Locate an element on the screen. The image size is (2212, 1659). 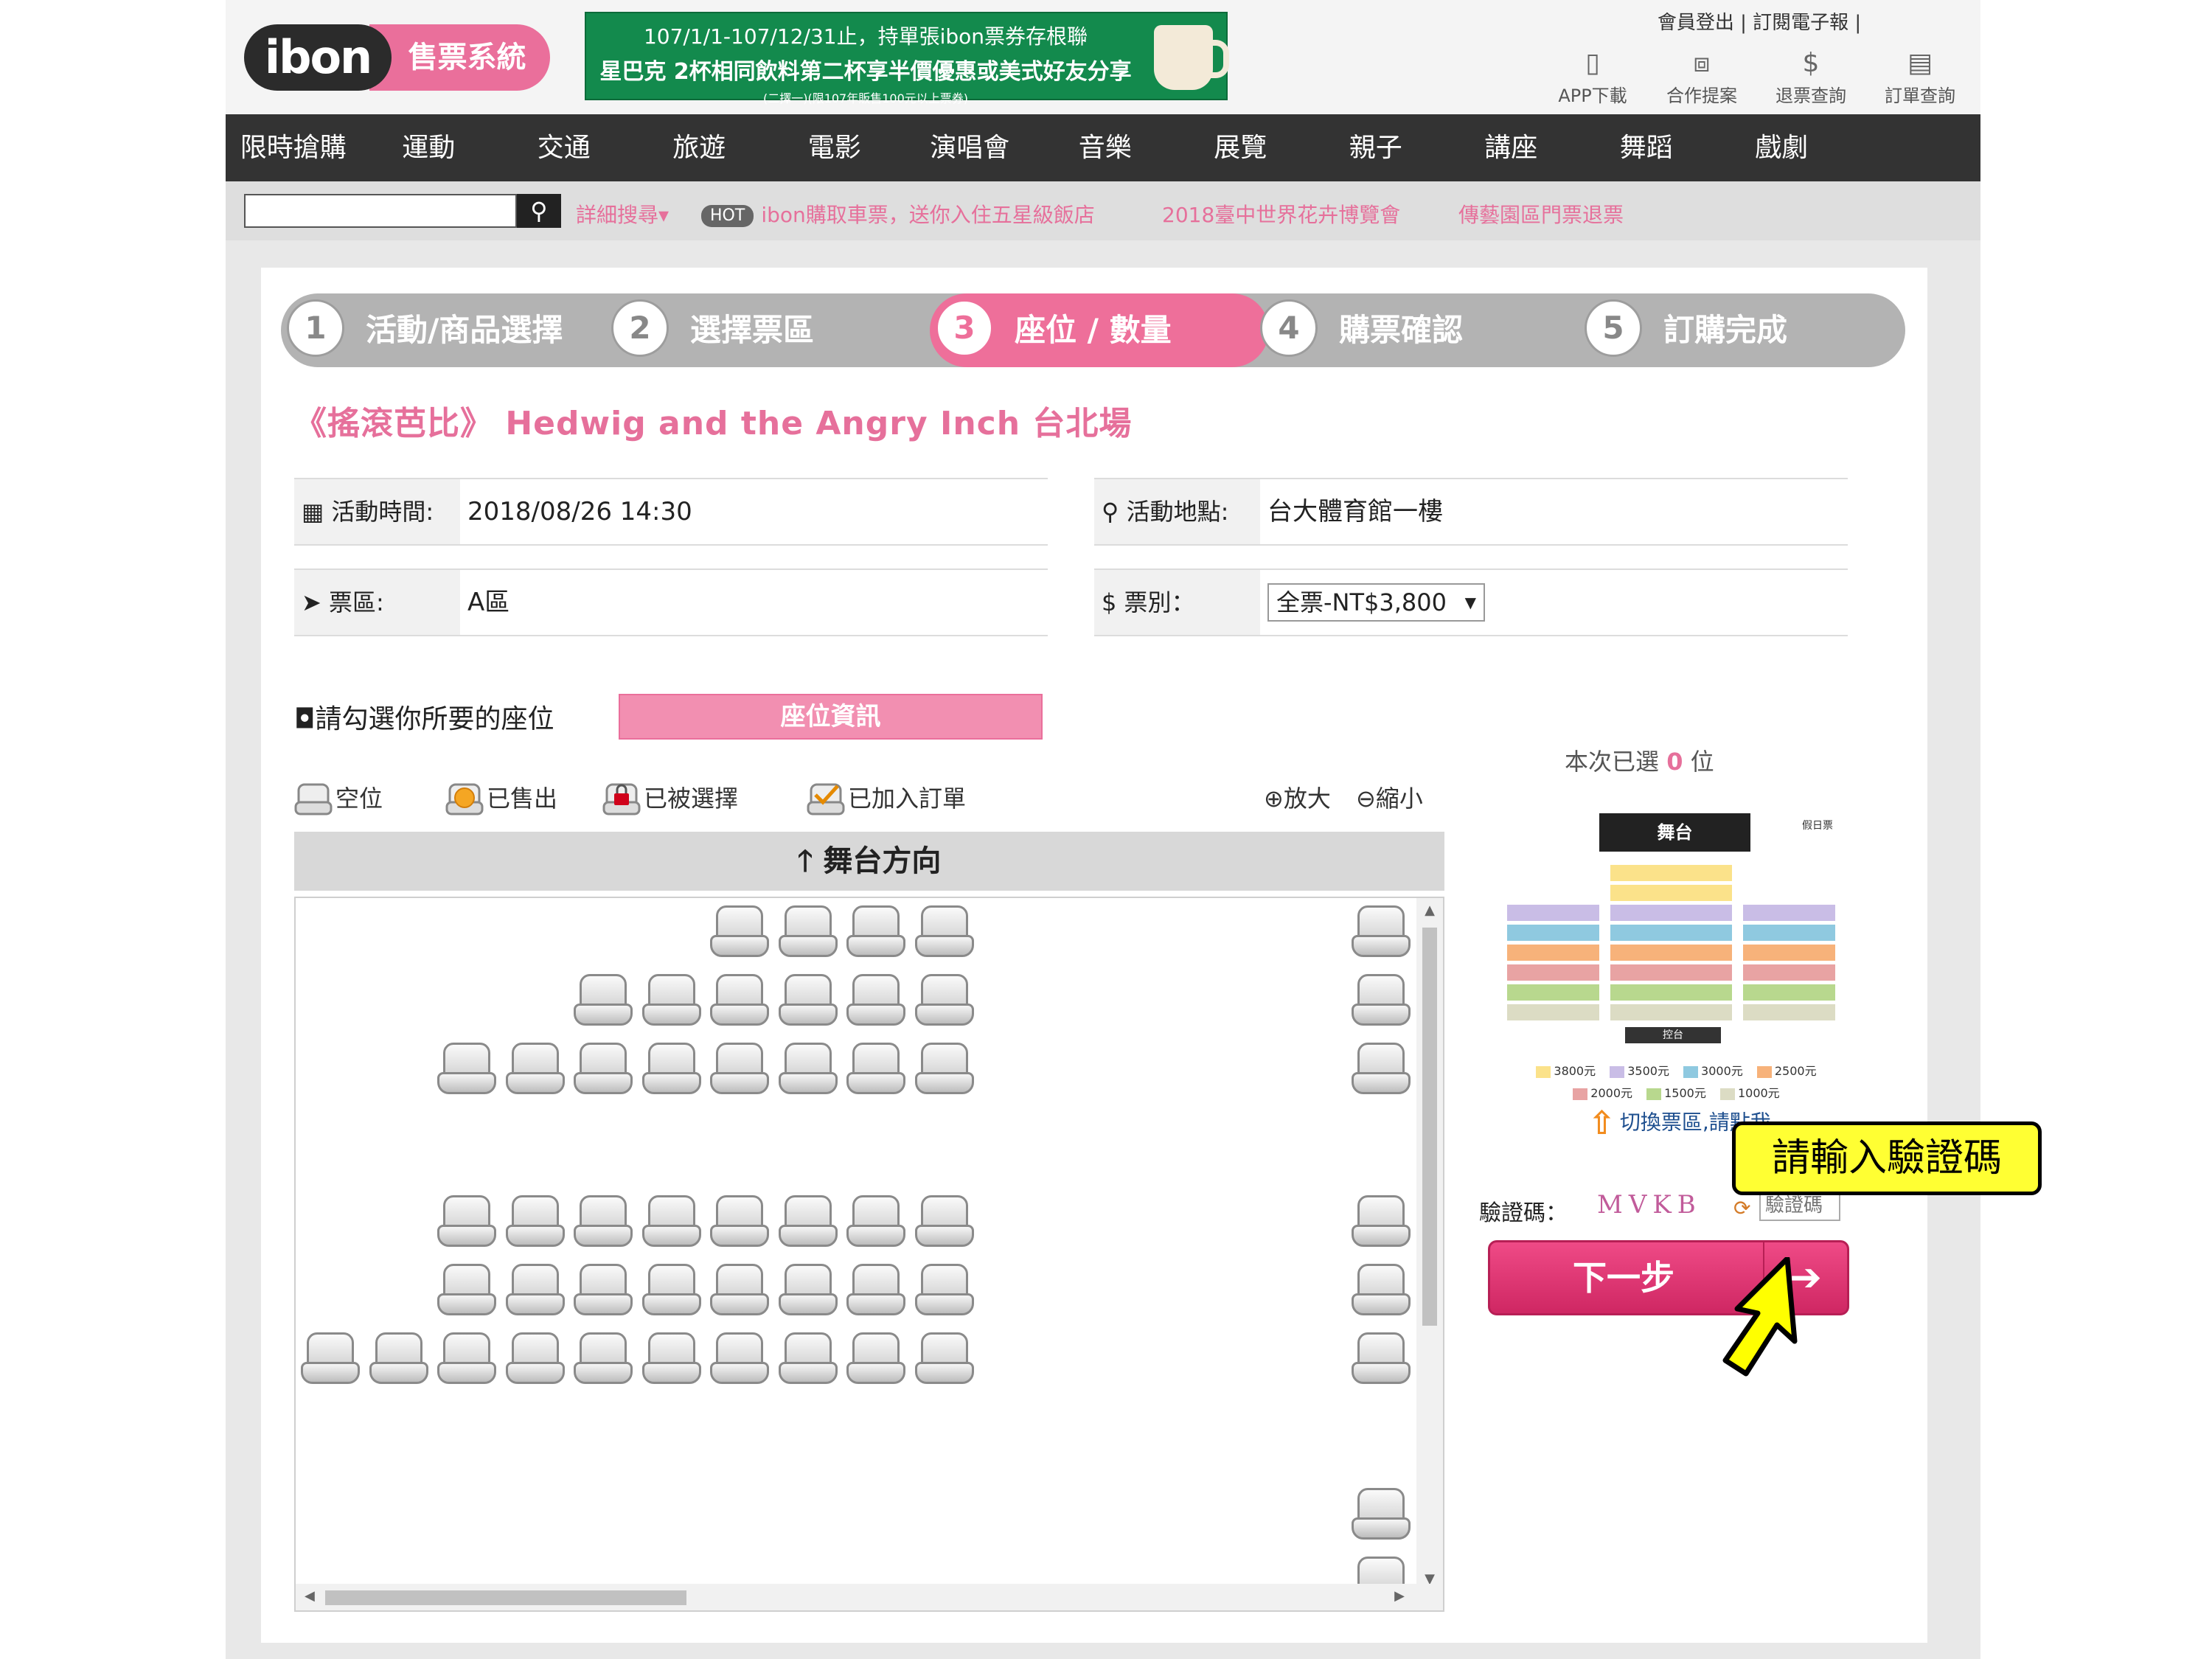
refresh-icon: ⟳ is located at coordinates (1741, 1208).